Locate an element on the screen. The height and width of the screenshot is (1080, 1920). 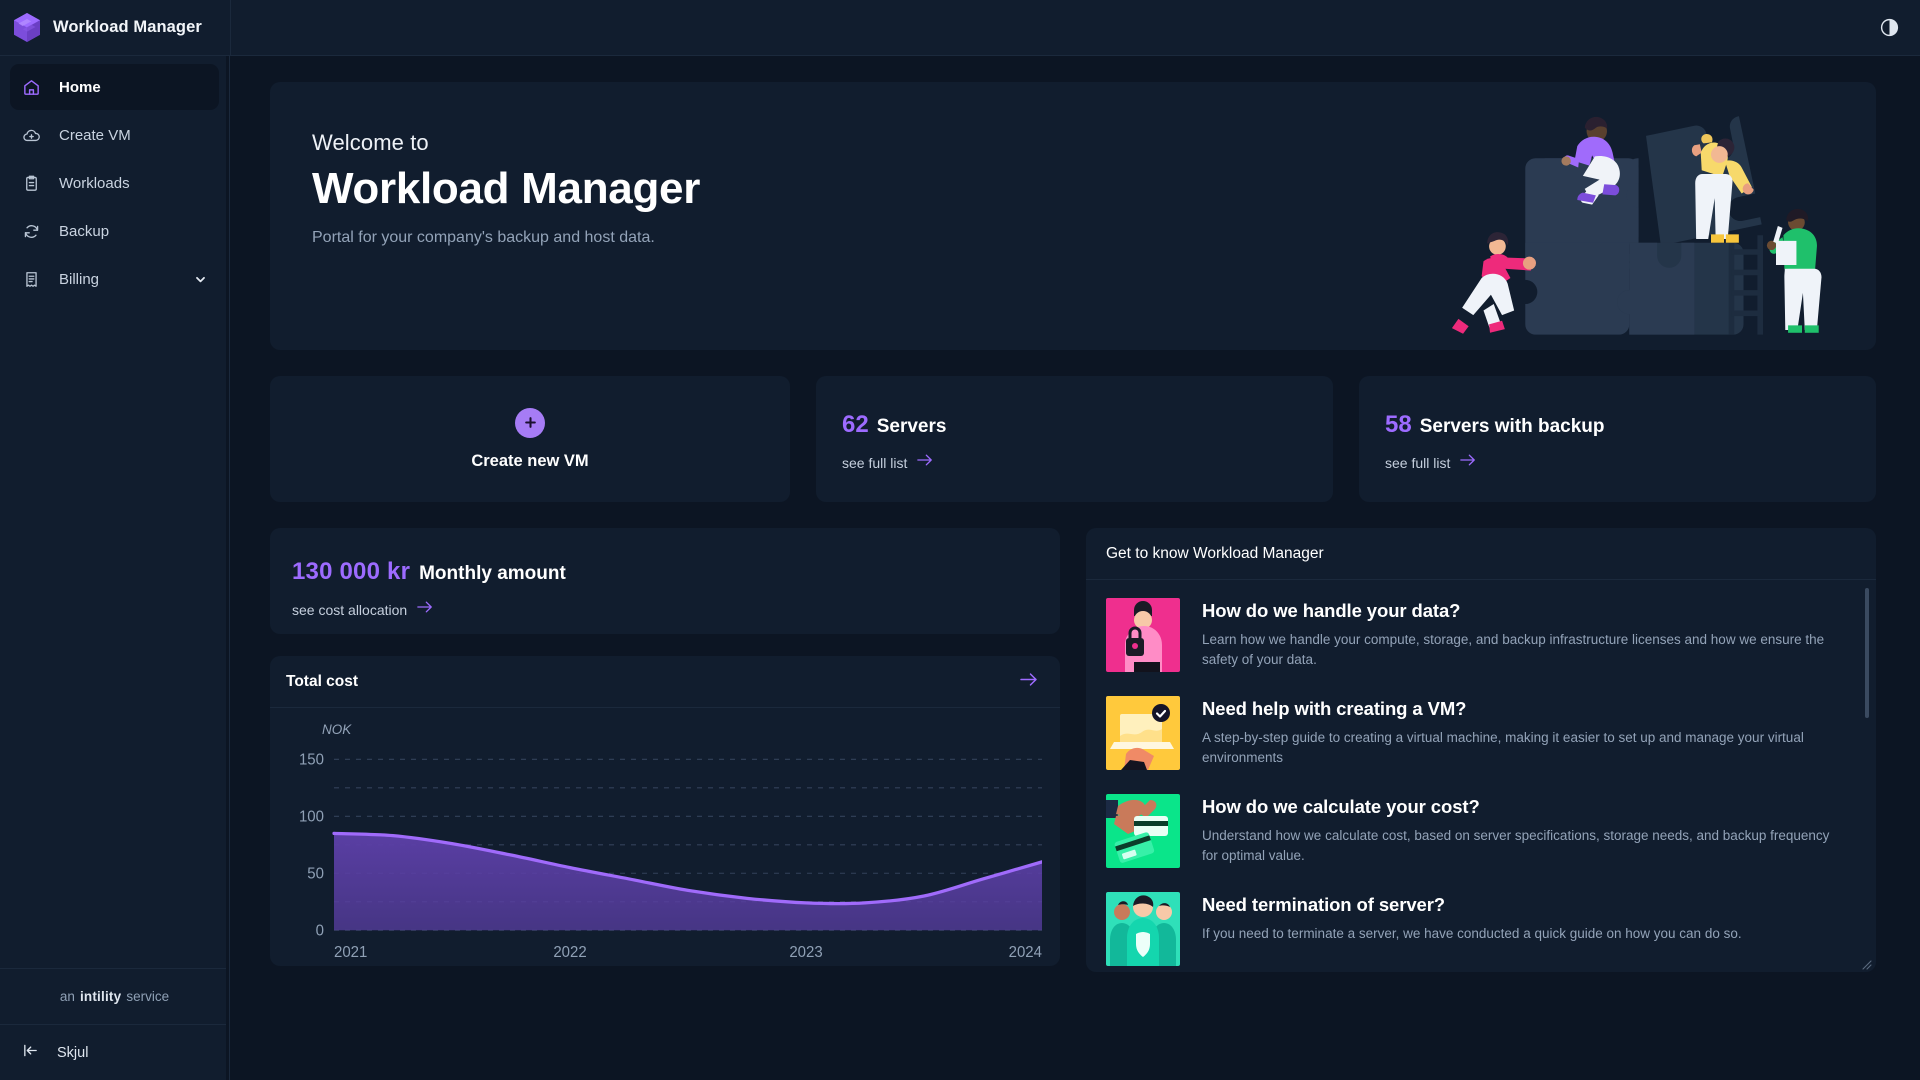
chart-y-unit-label: NOK is located at coordinates (337, 729).